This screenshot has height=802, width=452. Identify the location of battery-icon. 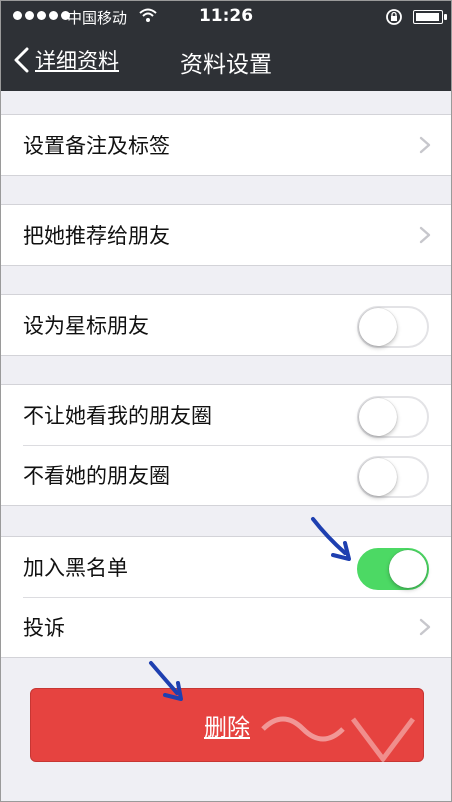
(430, 17).